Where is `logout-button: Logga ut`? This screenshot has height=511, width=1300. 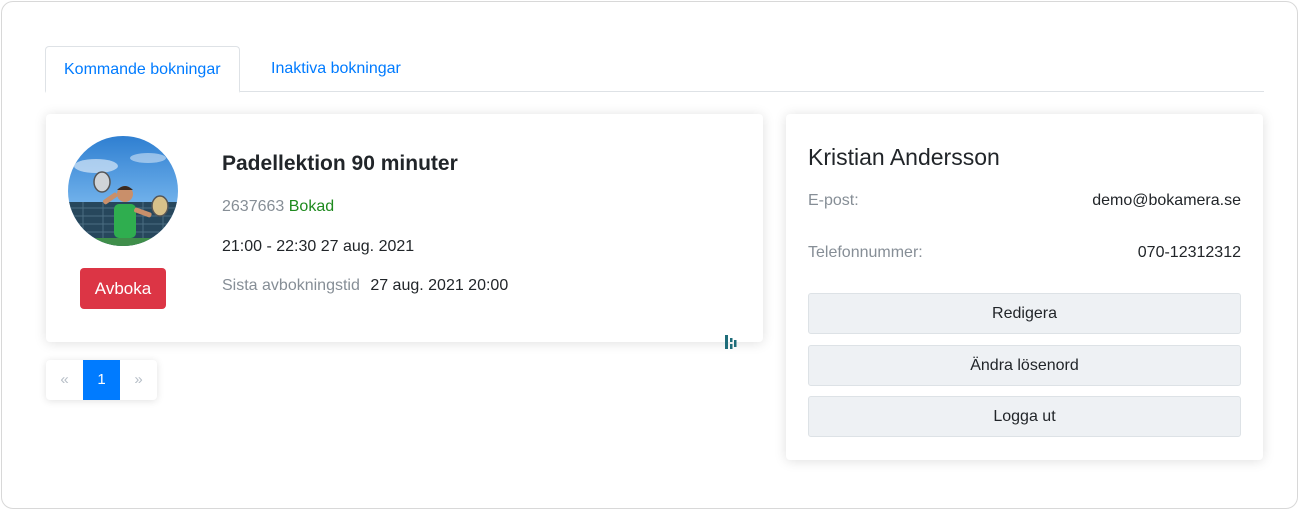 logout-button: Logga ut is located at coordinates (1024, 416).